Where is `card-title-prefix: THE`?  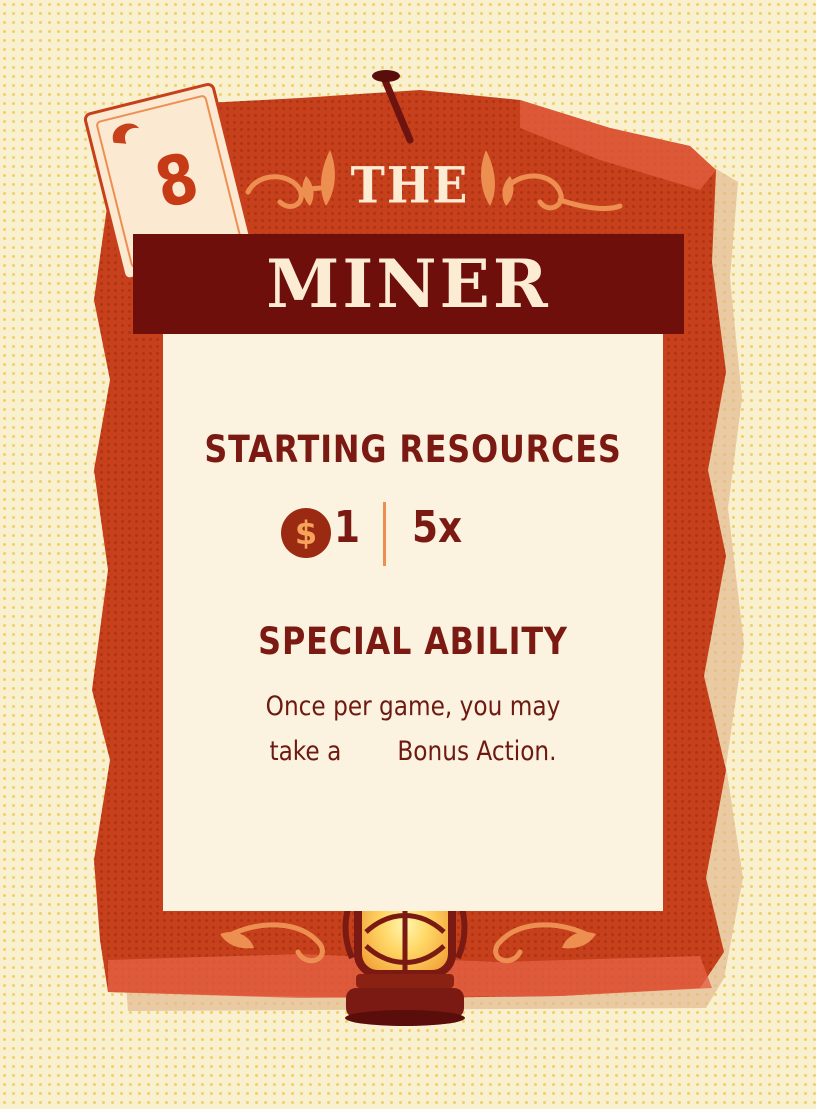 card-title-prefix: THE is located at coordinates (410, 185).